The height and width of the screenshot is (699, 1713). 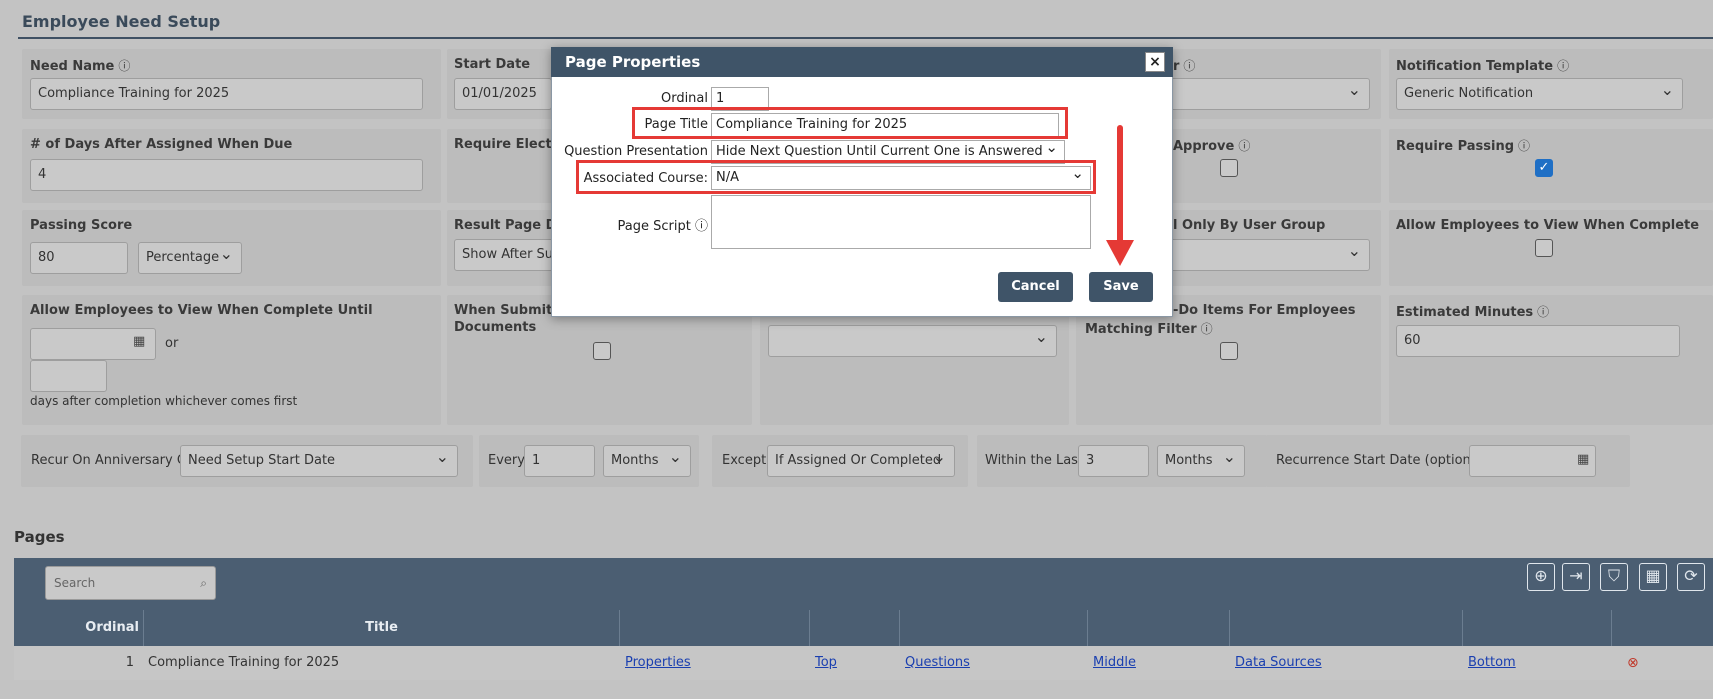 I want to click on every-unit-select: Months, so click(x=647, y=461).